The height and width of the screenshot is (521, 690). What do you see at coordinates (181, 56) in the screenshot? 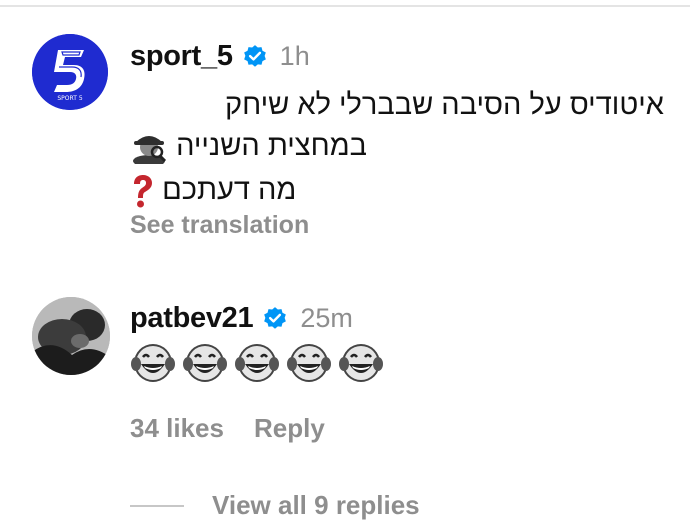
I see `comment1-username: sport_5` at bounding box center [181, 56].